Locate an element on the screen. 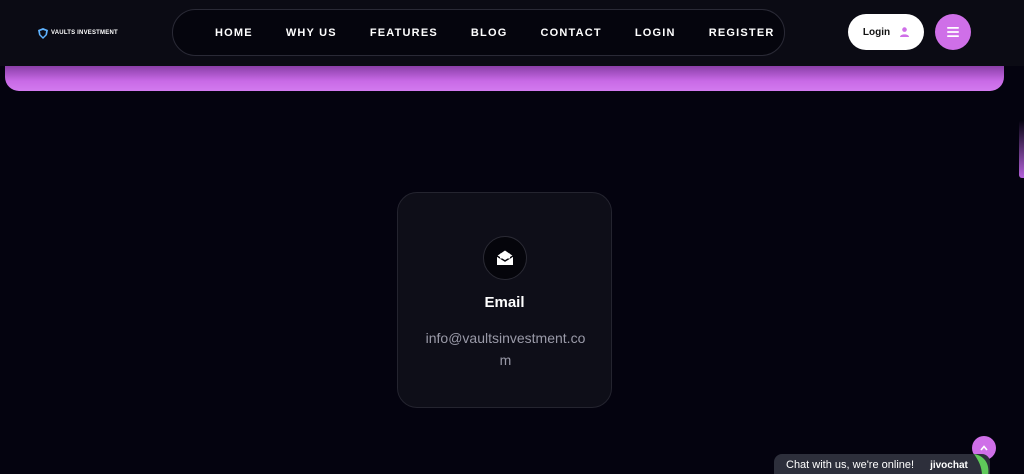  envelope-open-icon is located at coordinates (505, 257).